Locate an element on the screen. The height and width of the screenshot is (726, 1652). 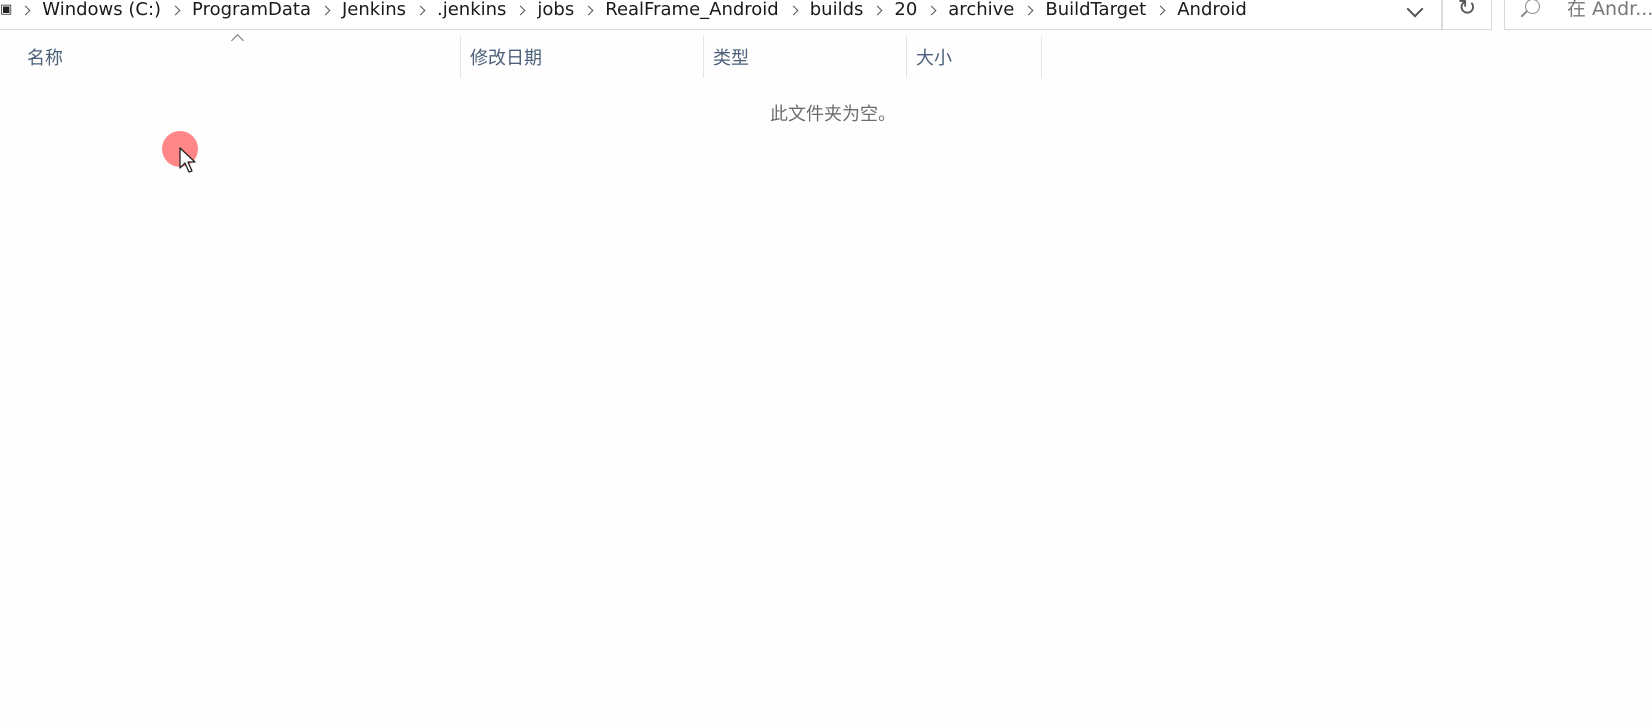
breadcrumb-item: 20 is located at coordinates (905, 10).